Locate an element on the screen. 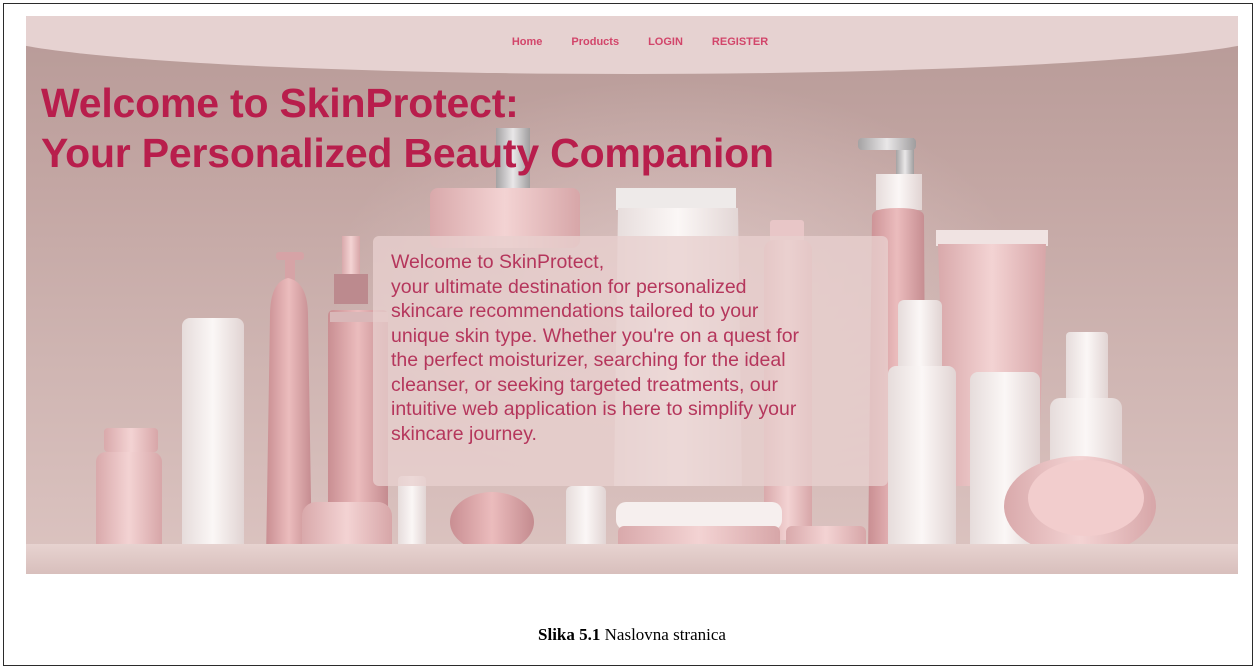 This screenshot has height=669, width=1256. caption-label: Slika 5.1 is located at coordinates (569, 634).